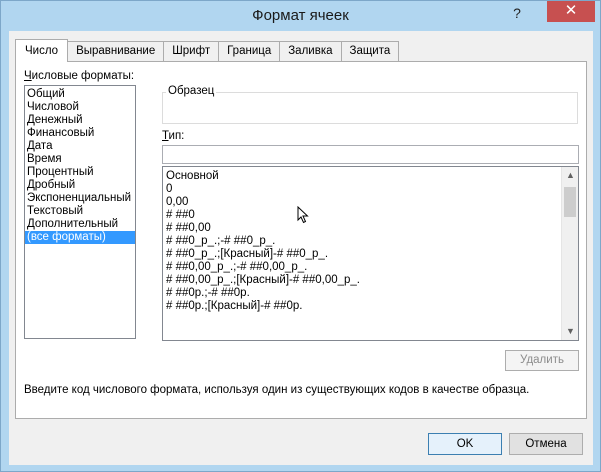 Image resolution: width=601 pixels, height=472 pixels. I want to click on format-code-item: # ##0_р_.;-# ##0_р_., so click(263, 241).